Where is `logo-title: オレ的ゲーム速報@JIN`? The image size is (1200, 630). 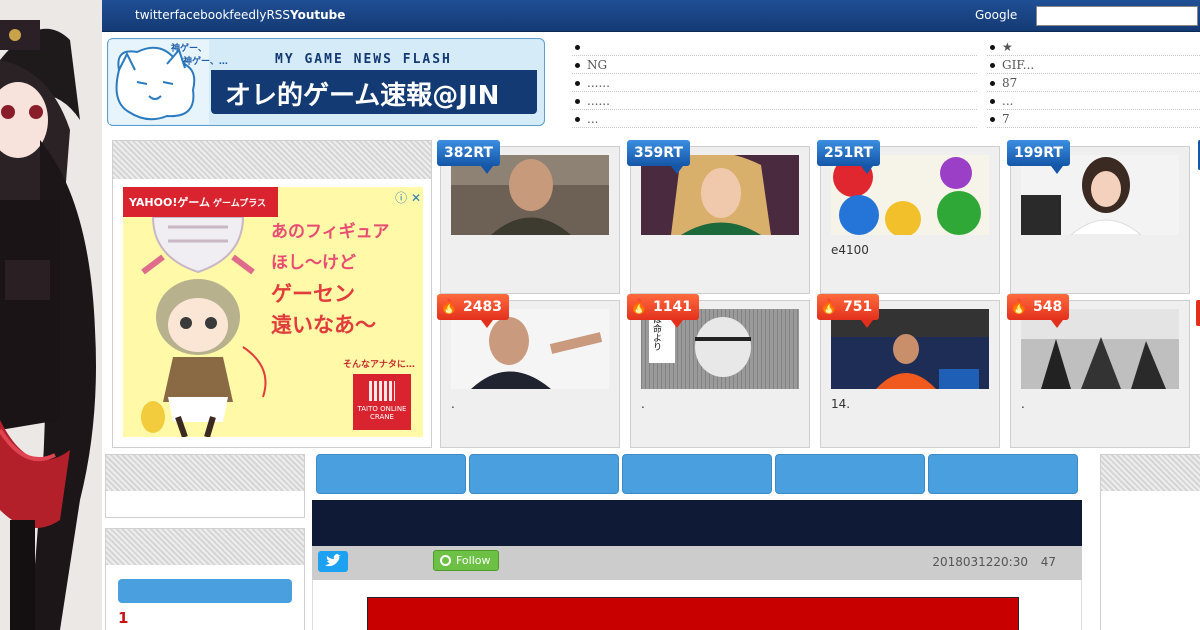
logo-title: オレ的ゲーム速報@JIN is located at coordinates (362, 96).